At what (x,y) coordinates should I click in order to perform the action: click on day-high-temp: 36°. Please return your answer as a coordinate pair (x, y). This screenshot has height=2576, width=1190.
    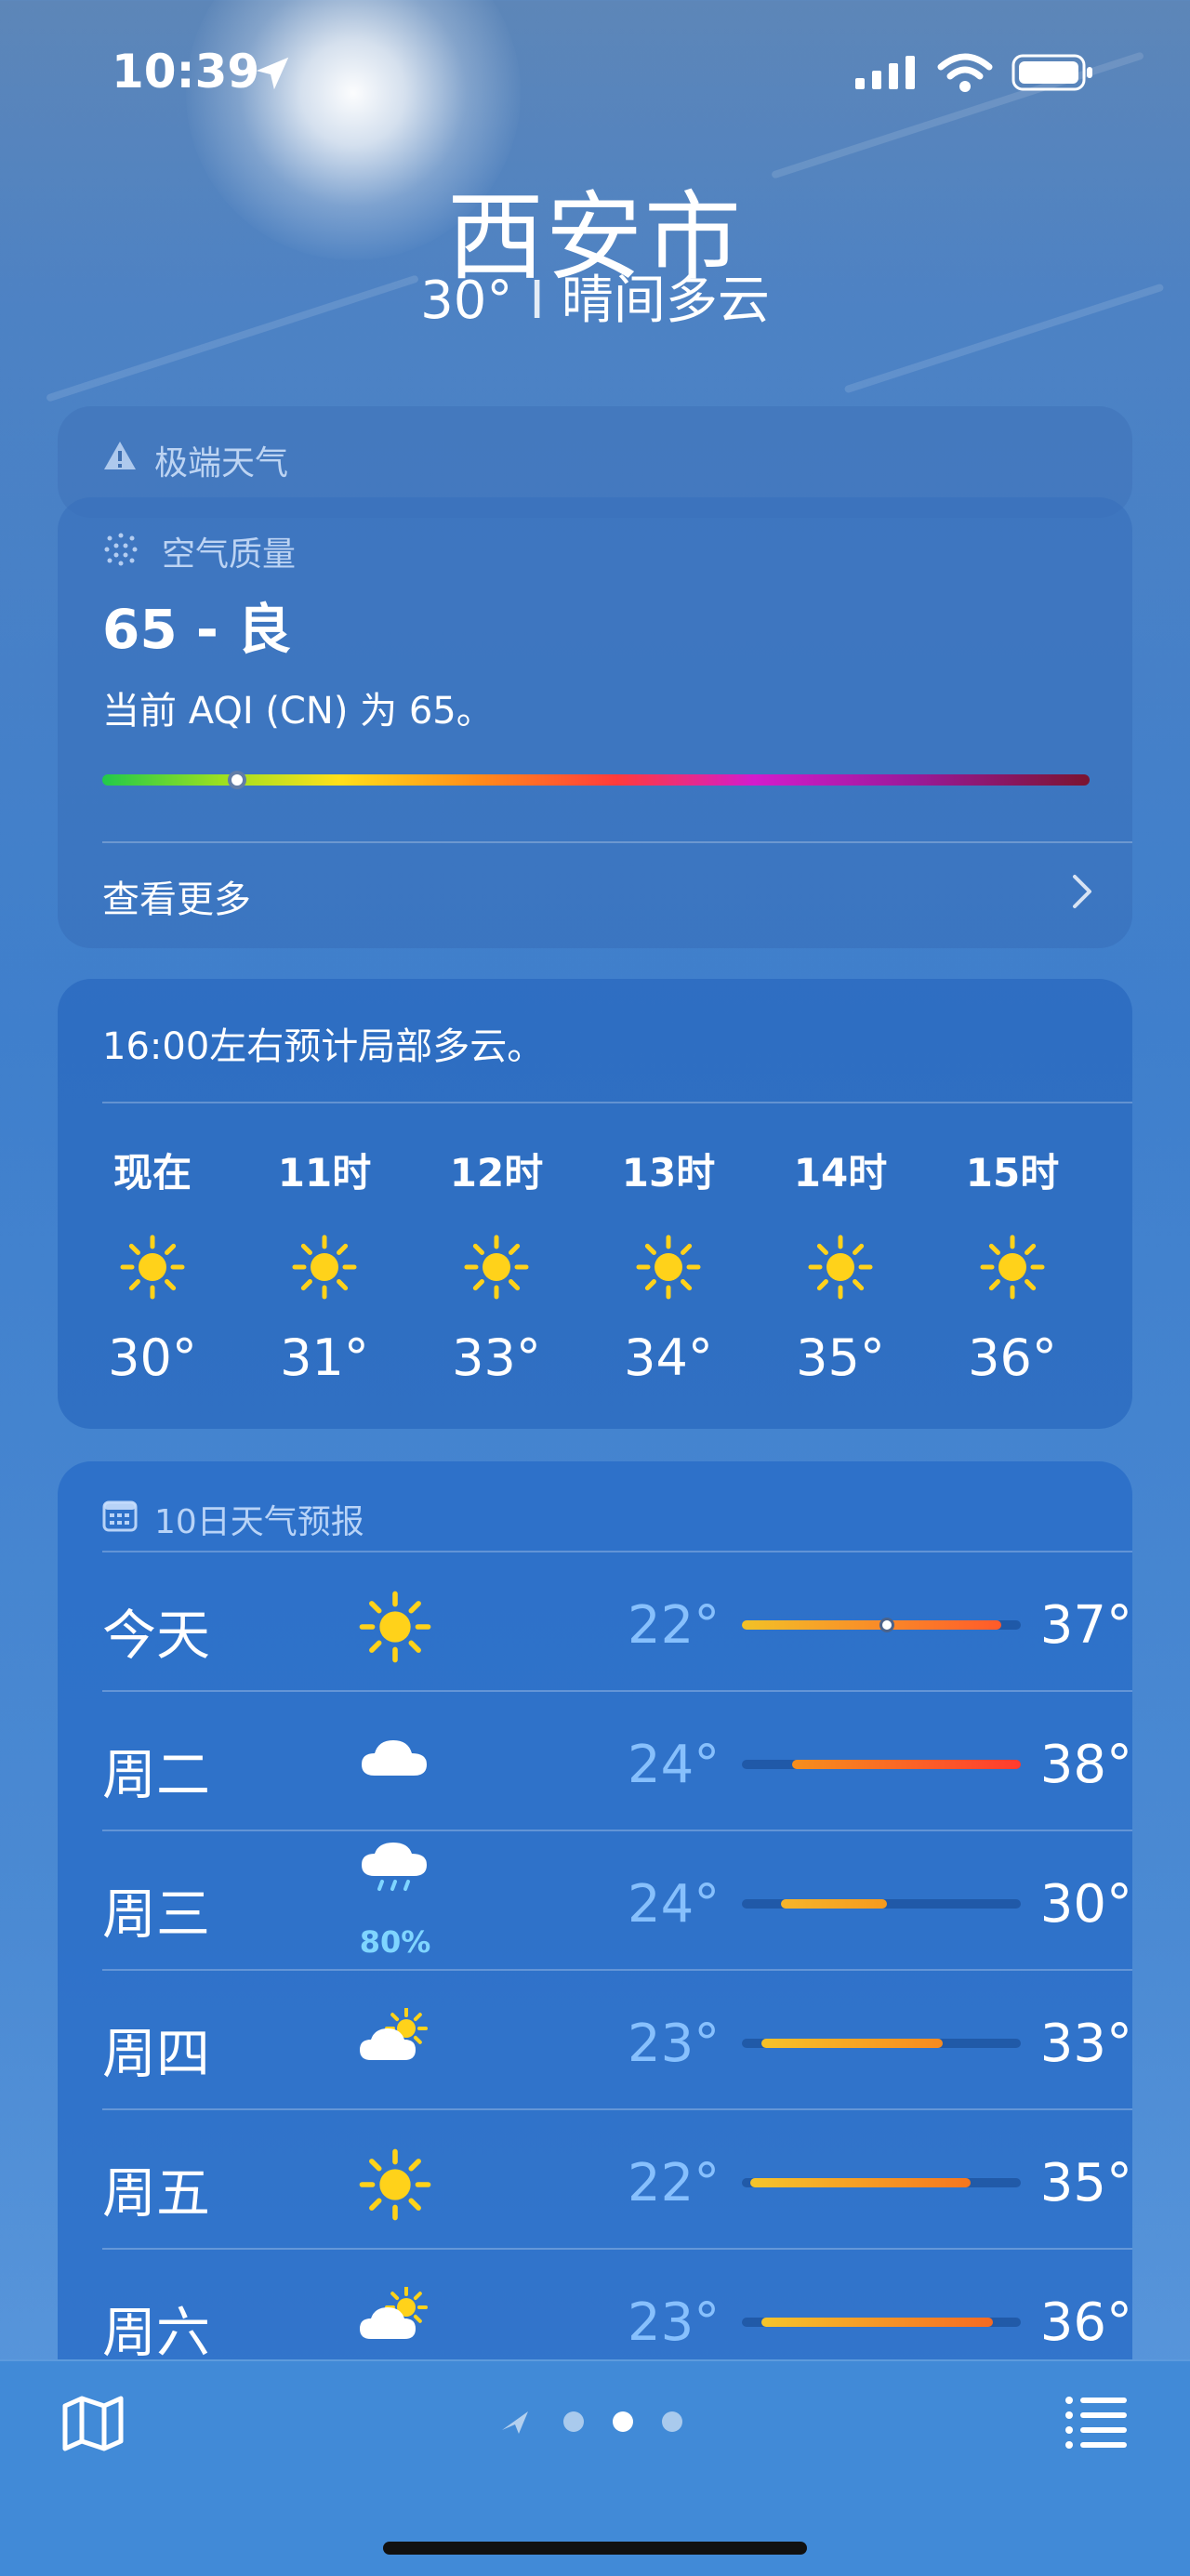
    Looking at the image, I should click on (1085, 2322).